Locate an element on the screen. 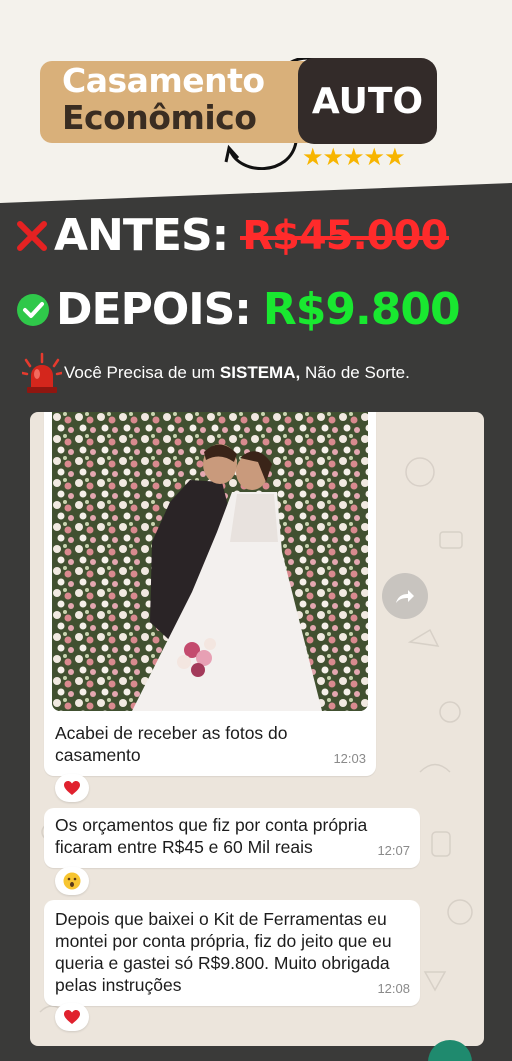  price-after-value: R$9.800 is located at coordinates (361, 309).